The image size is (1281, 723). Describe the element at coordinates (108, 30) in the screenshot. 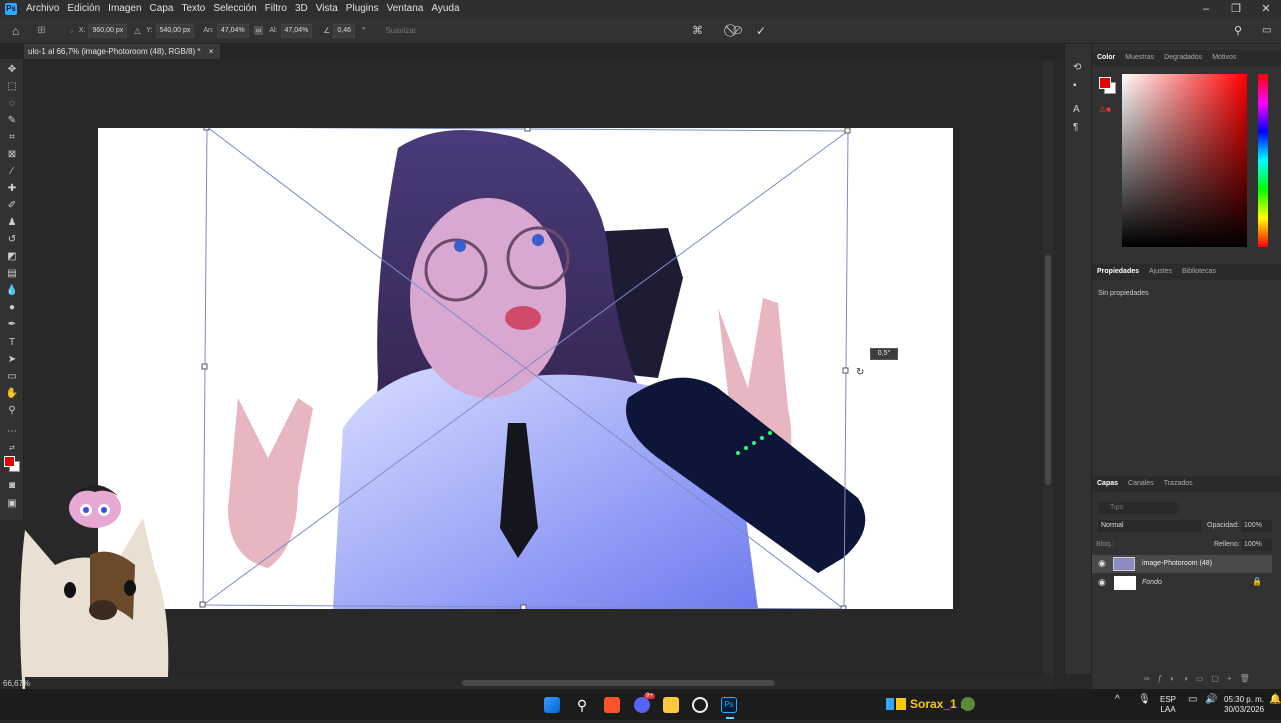

I see `x-field: 960,00 px` at that location.